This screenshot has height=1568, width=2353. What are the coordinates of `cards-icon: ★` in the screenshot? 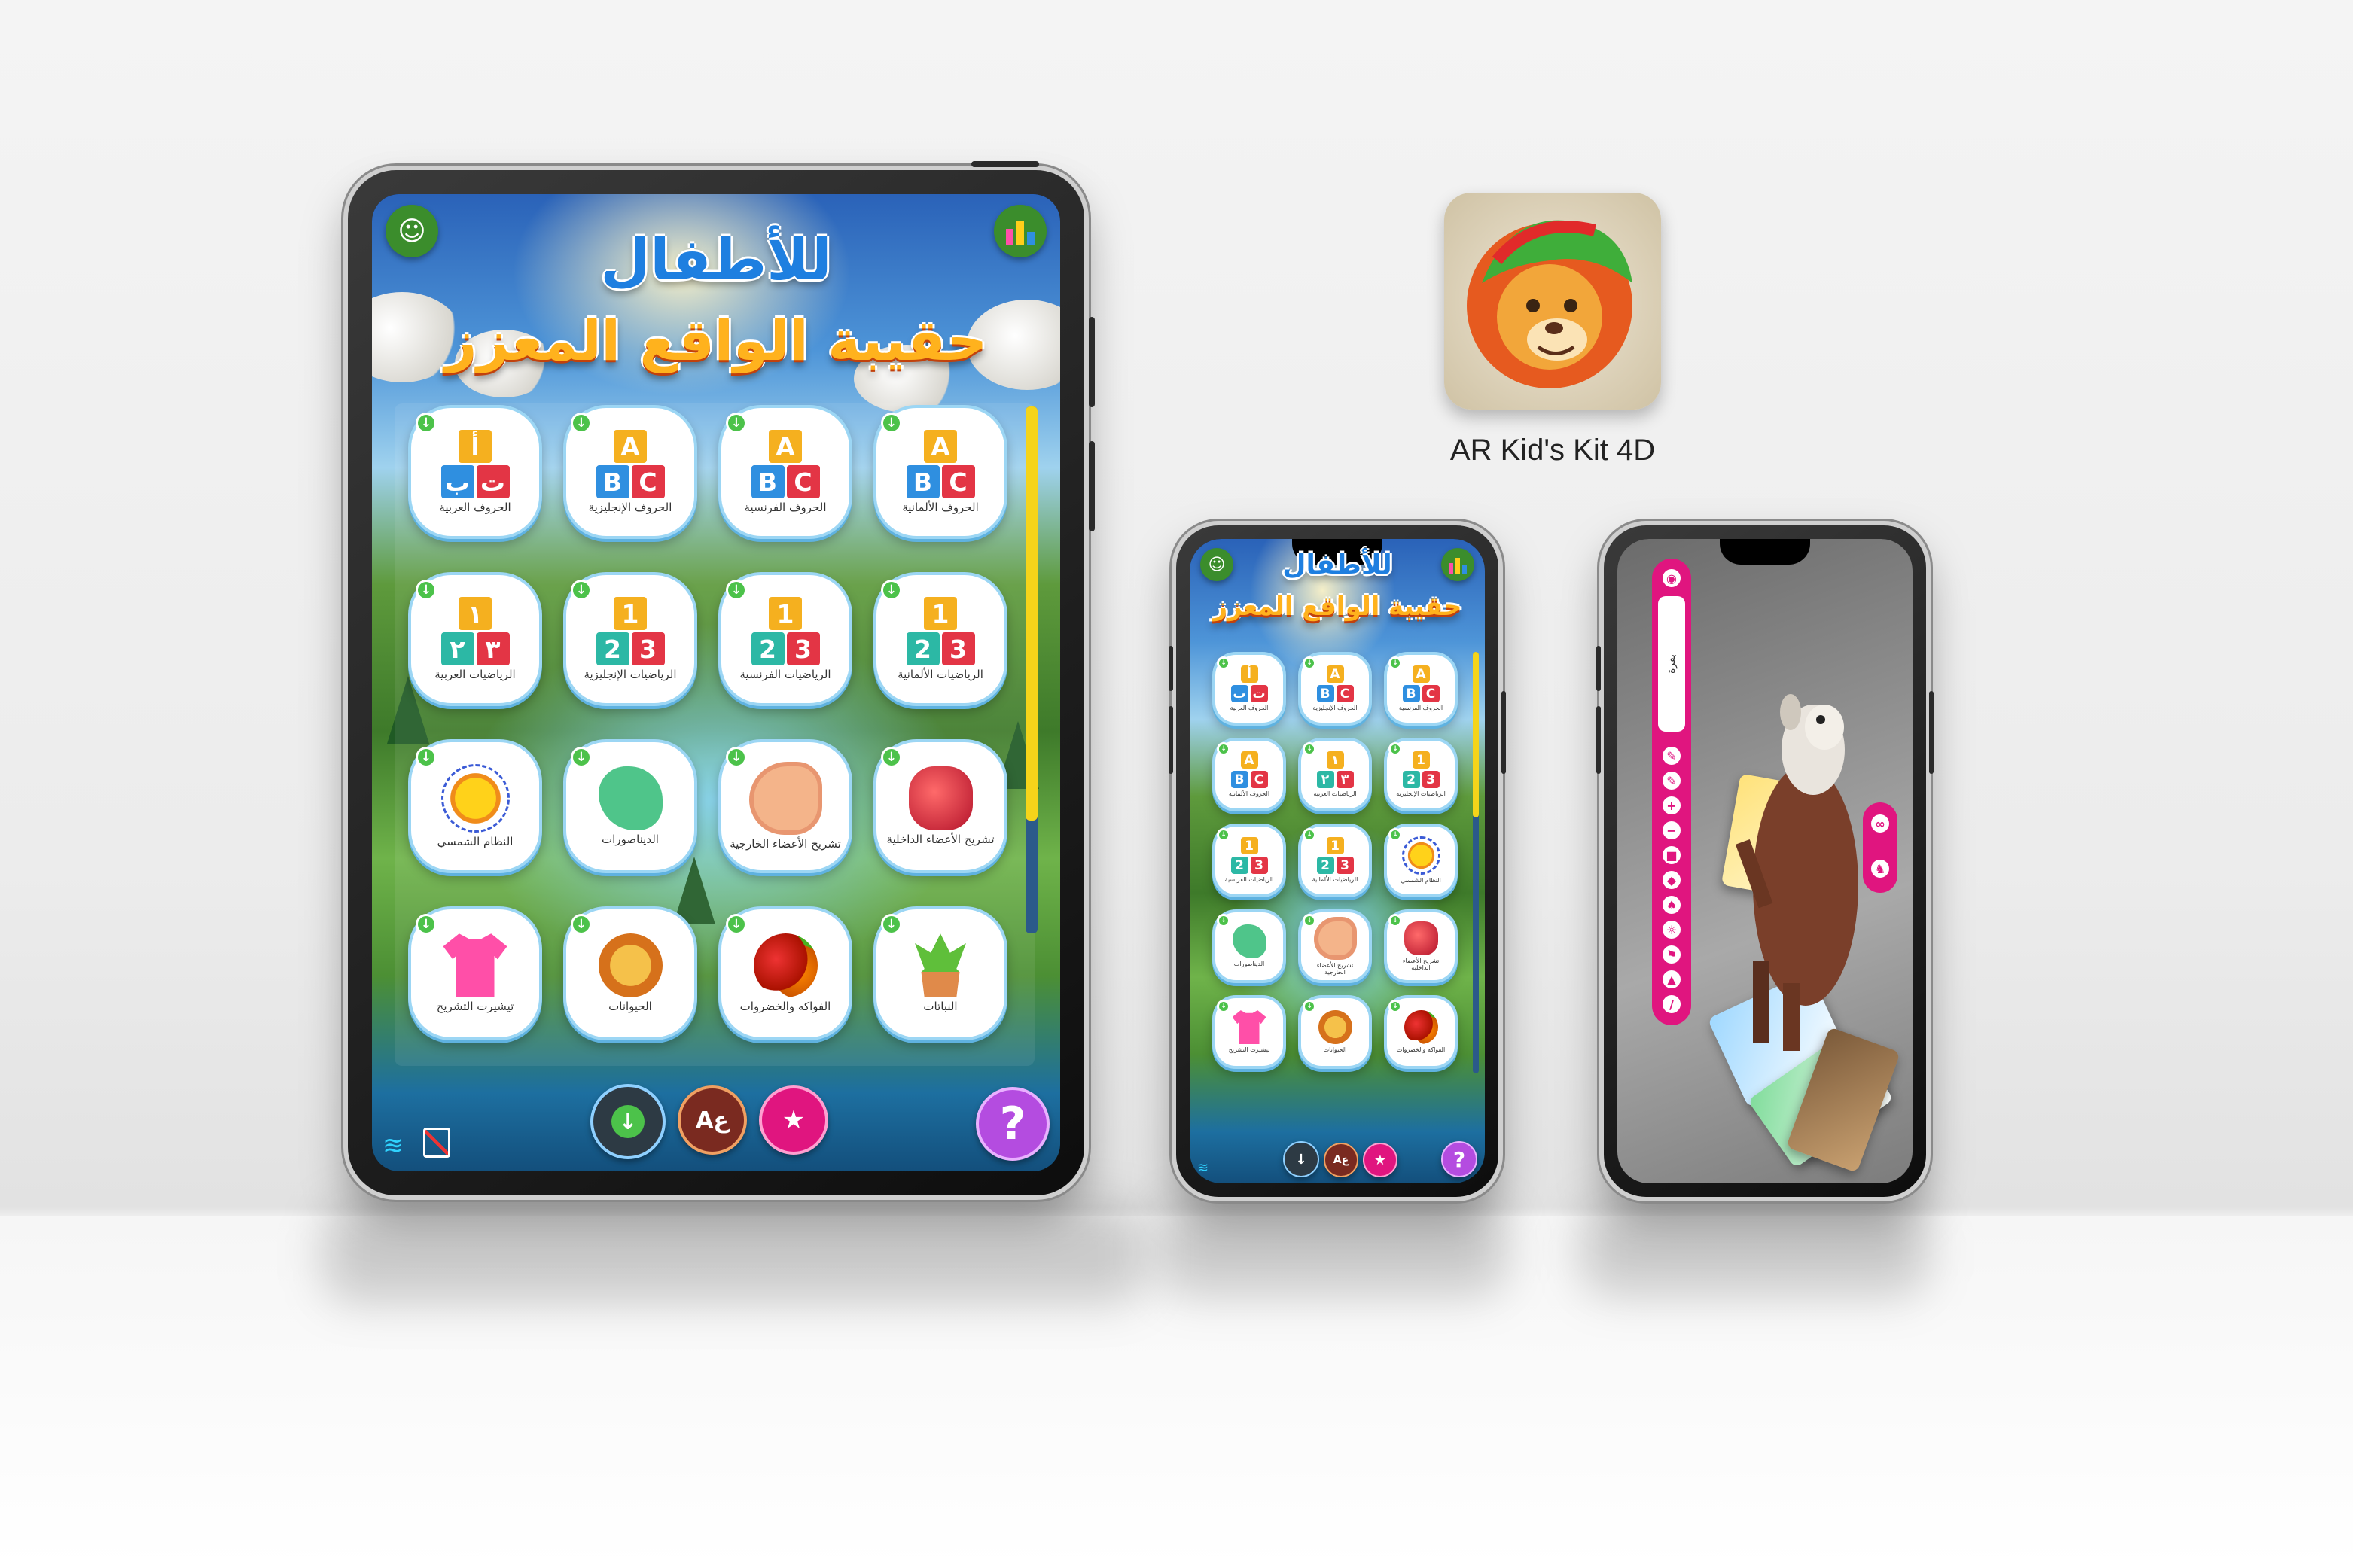 It's located at (1380, 1160).